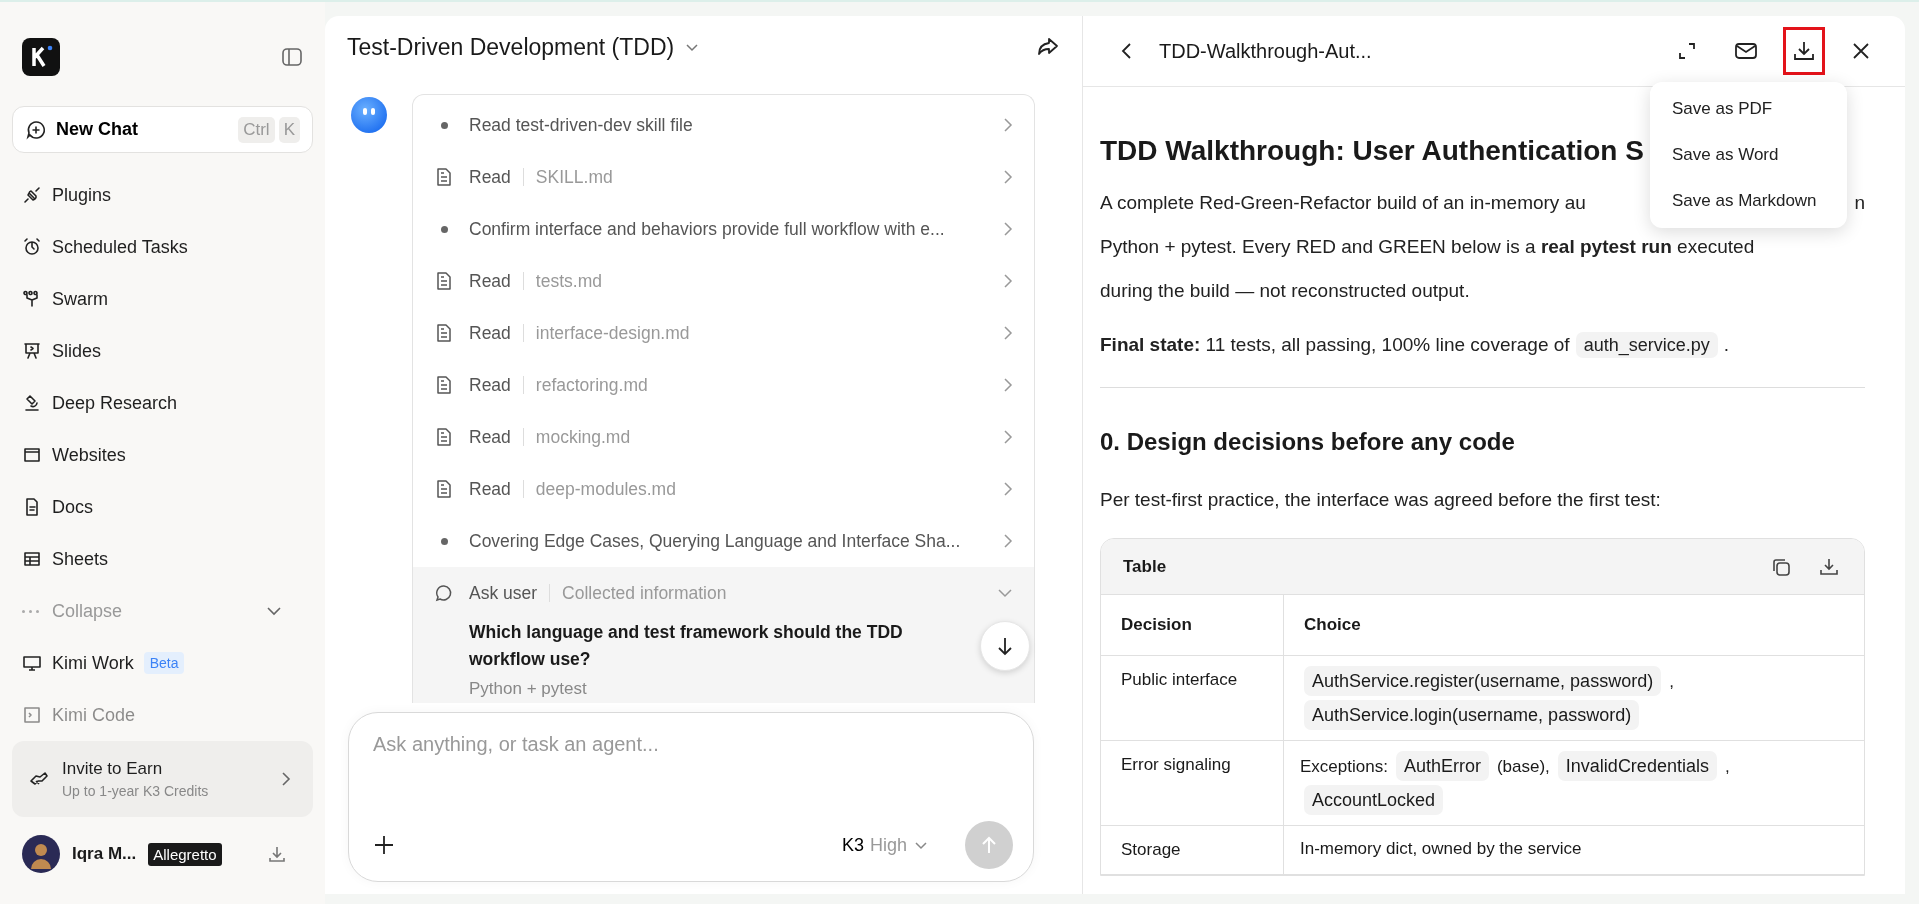  Describe the element at coordinates (41, 57) in the screenshot. I see `logo-icon` at that location.